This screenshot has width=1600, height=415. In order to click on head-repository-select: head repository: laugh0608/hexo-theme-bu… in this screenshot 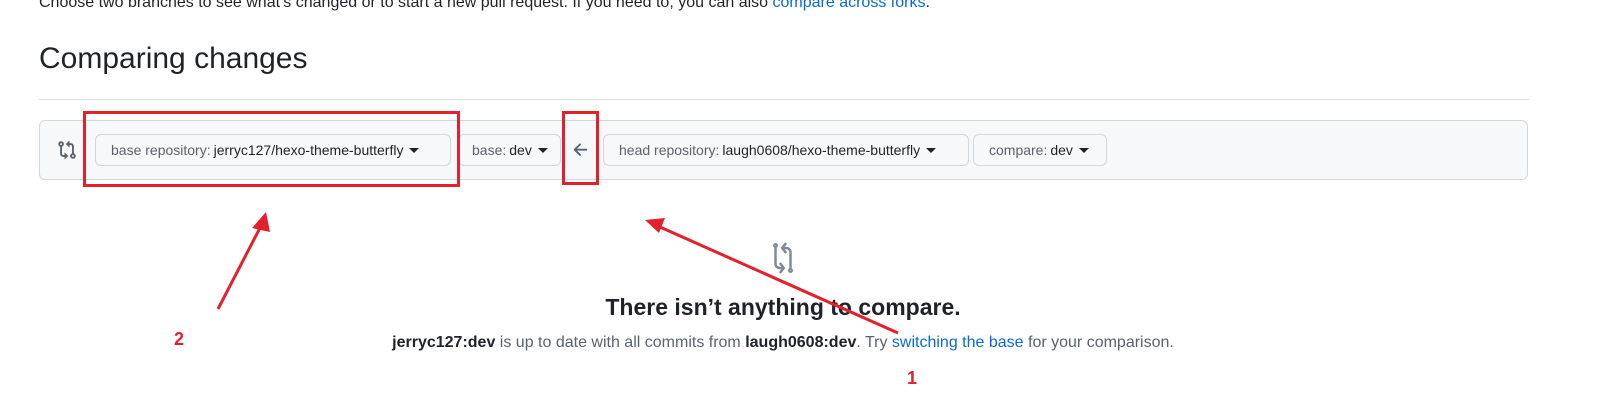, I will do `click(786, 150)`.